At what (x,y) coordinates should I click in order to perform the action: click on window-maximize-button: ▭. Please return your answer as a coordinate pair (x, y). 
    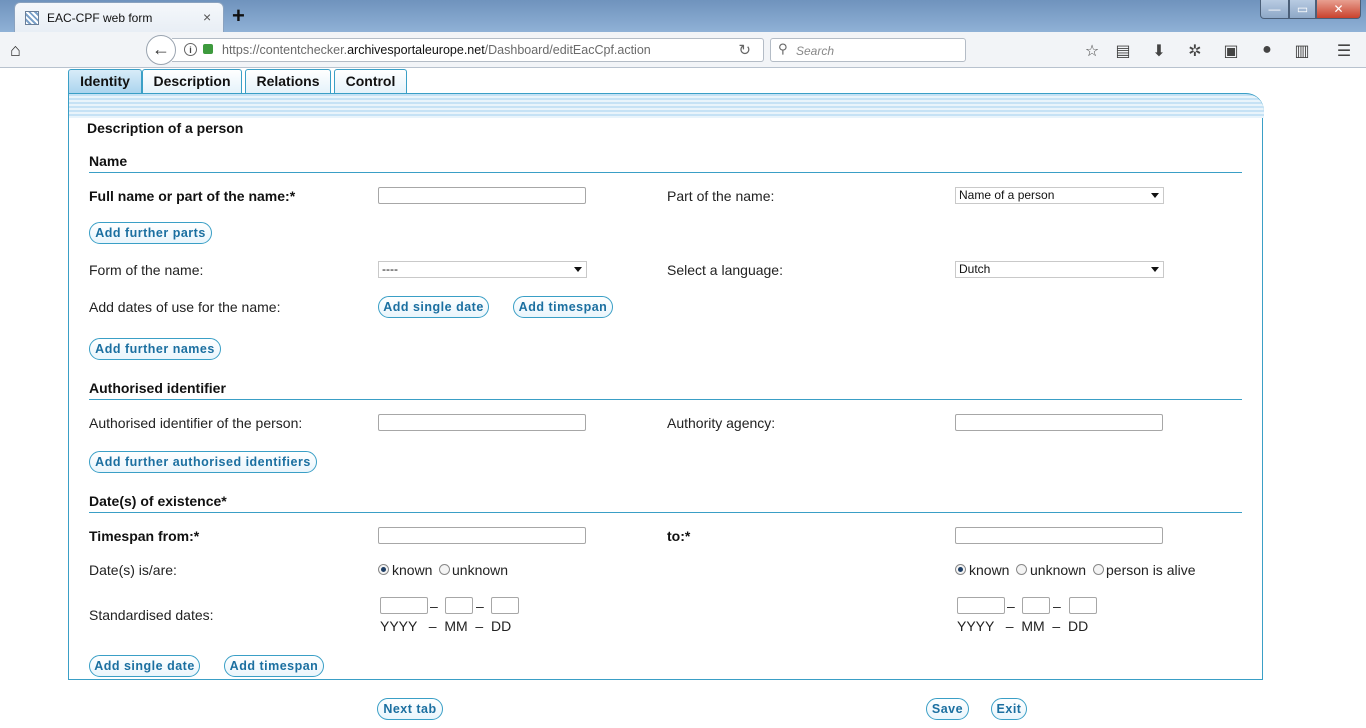
    Looking at the image, I should click on (1302, 9).